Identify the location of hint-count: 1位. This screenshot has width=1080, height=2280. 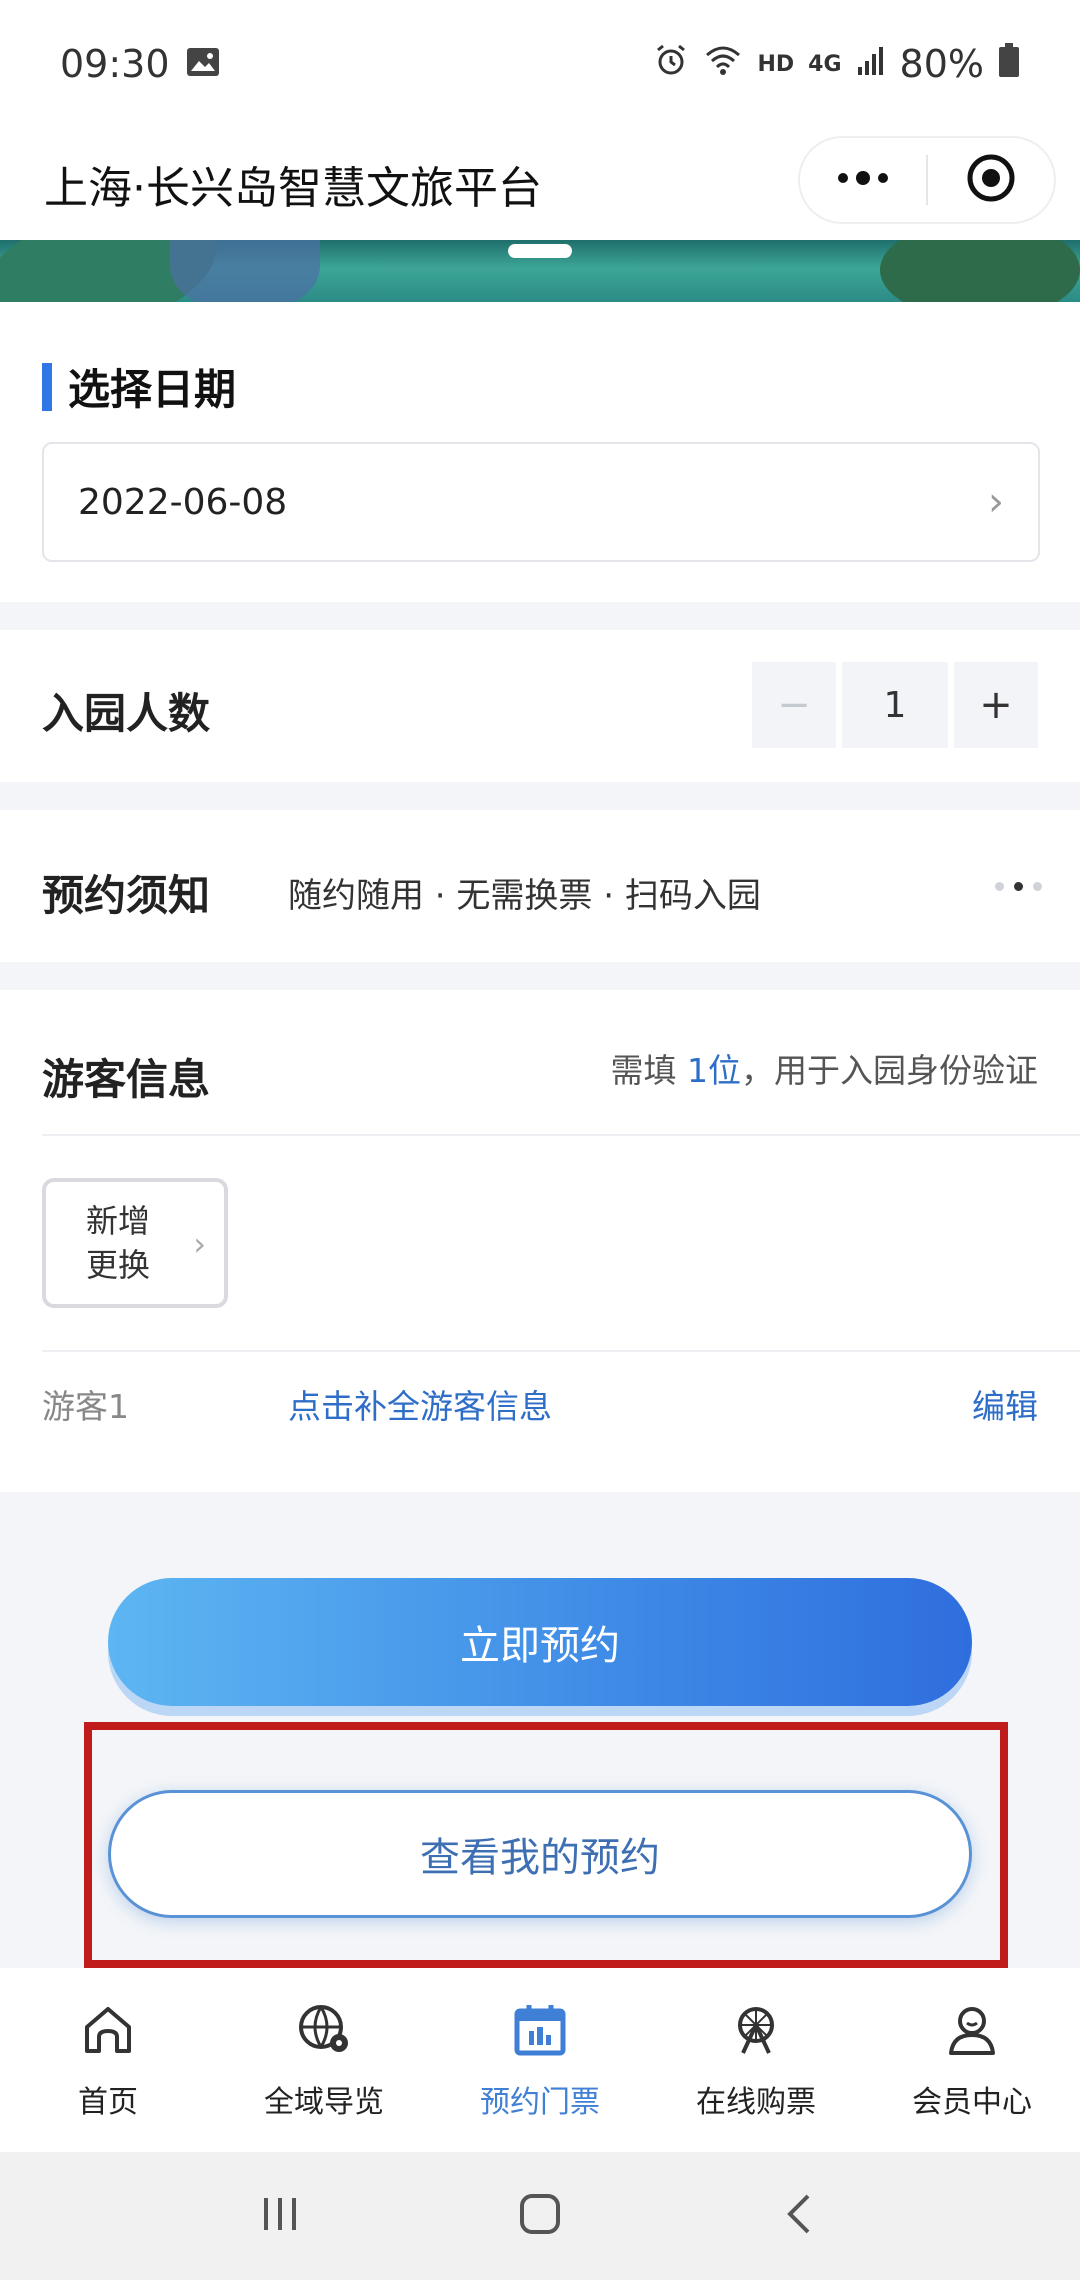
(714, 1070).